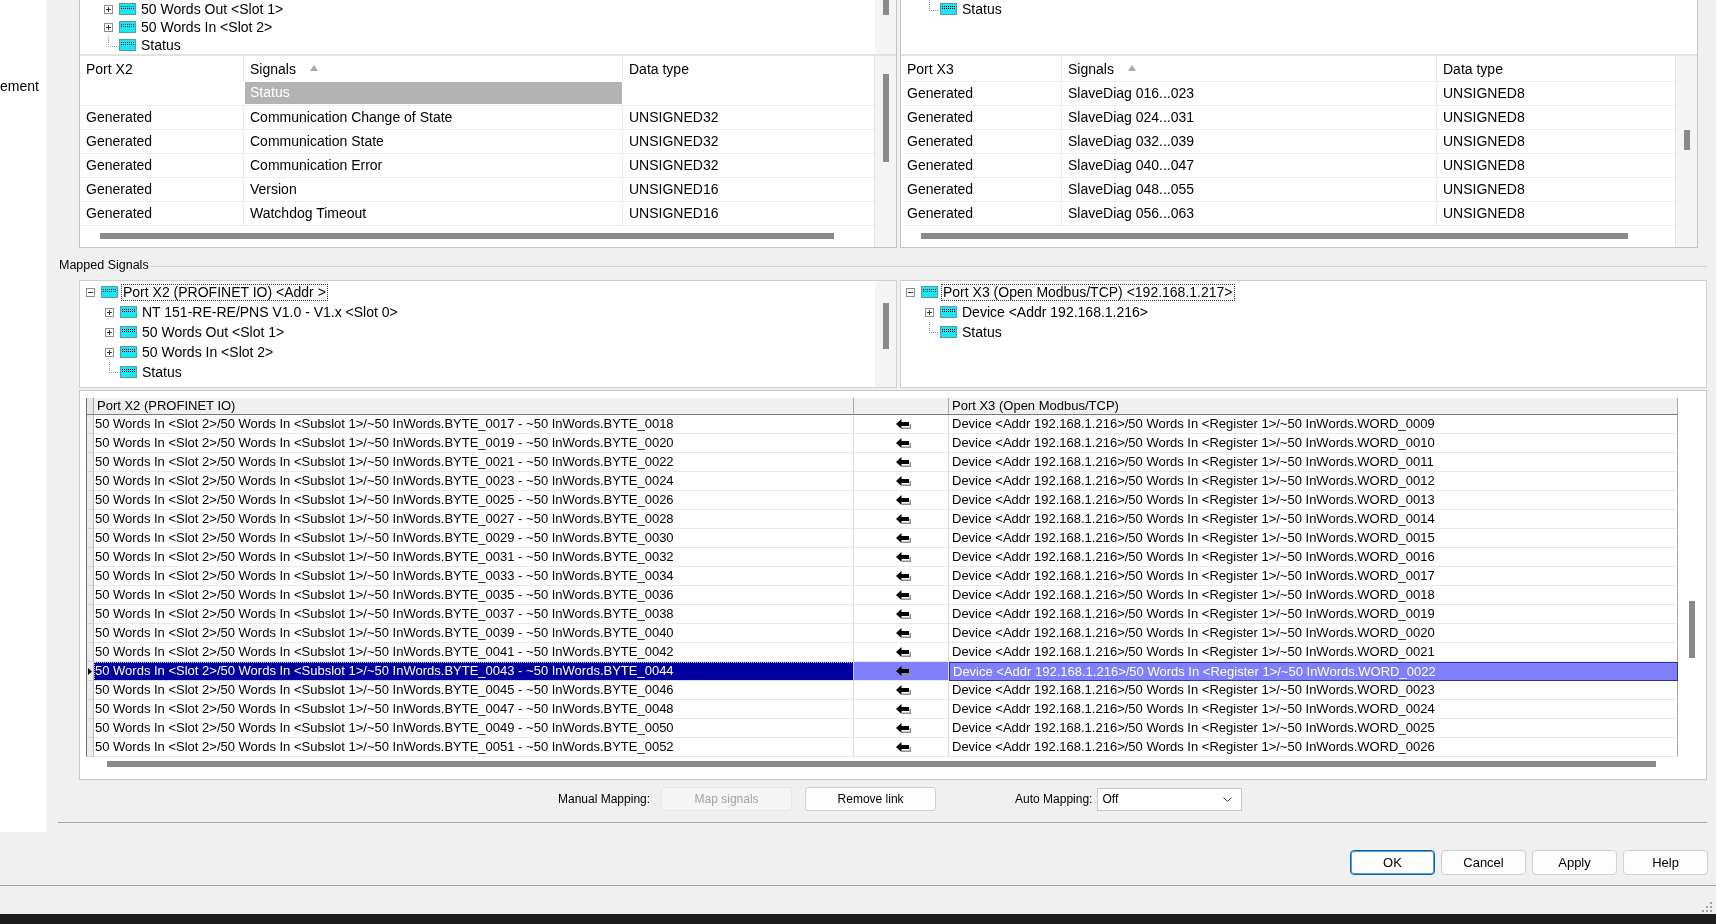 The image size is (1716, 924). I want to click on table-cell: Device <Addr 192.168.1.216>/50 Words In <Register 1>/~50 InWords.WORD_0019, so click(1313, 614).